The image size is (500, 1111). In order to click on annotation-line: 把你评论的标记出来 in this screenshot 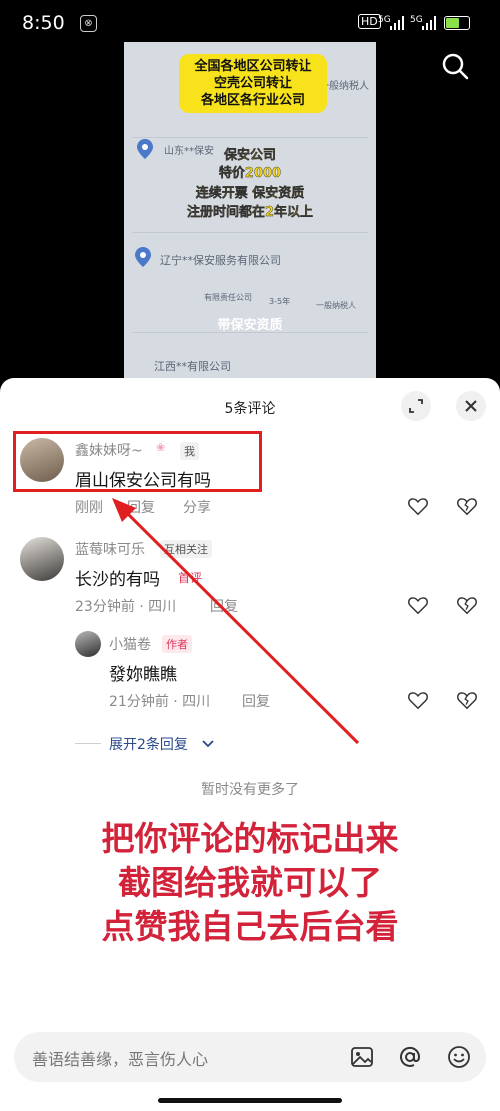, I will do `click(250, 838)`.